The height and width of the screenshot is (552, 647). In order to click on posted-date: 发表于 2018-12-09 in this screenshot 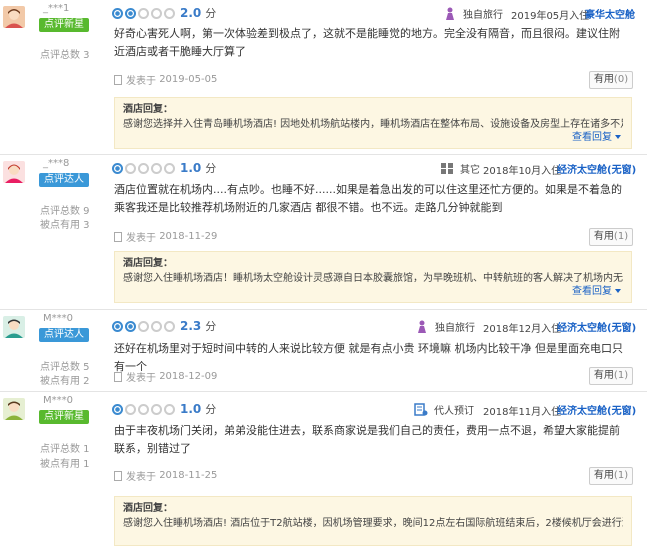, I will do `click(165, 376)`.